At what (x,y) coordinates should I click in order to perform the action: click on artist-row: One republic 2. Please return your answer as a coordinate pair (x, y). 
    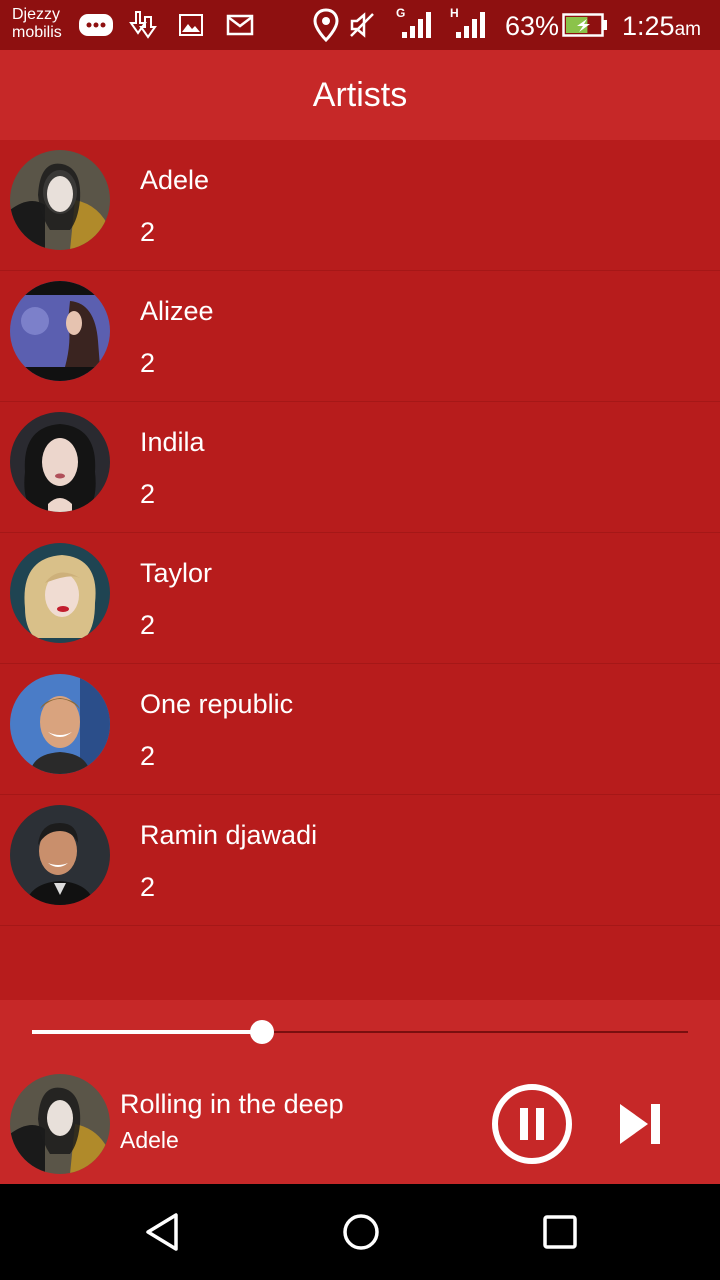
    Looking at the image, I should click on (360, 729).